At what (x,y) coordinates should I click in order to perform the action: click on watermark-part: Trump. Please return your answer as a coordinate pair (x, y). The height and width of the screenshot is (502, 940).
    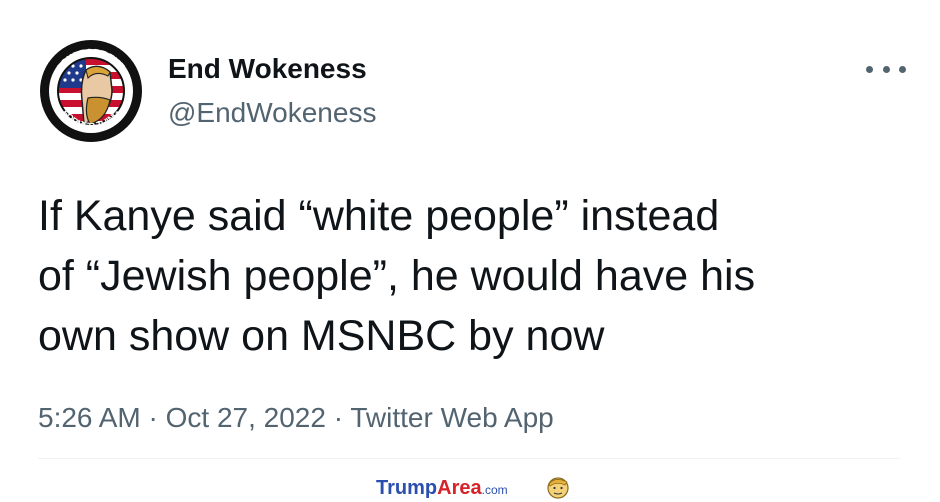
    Looking at the image, I should click on (407, 488).